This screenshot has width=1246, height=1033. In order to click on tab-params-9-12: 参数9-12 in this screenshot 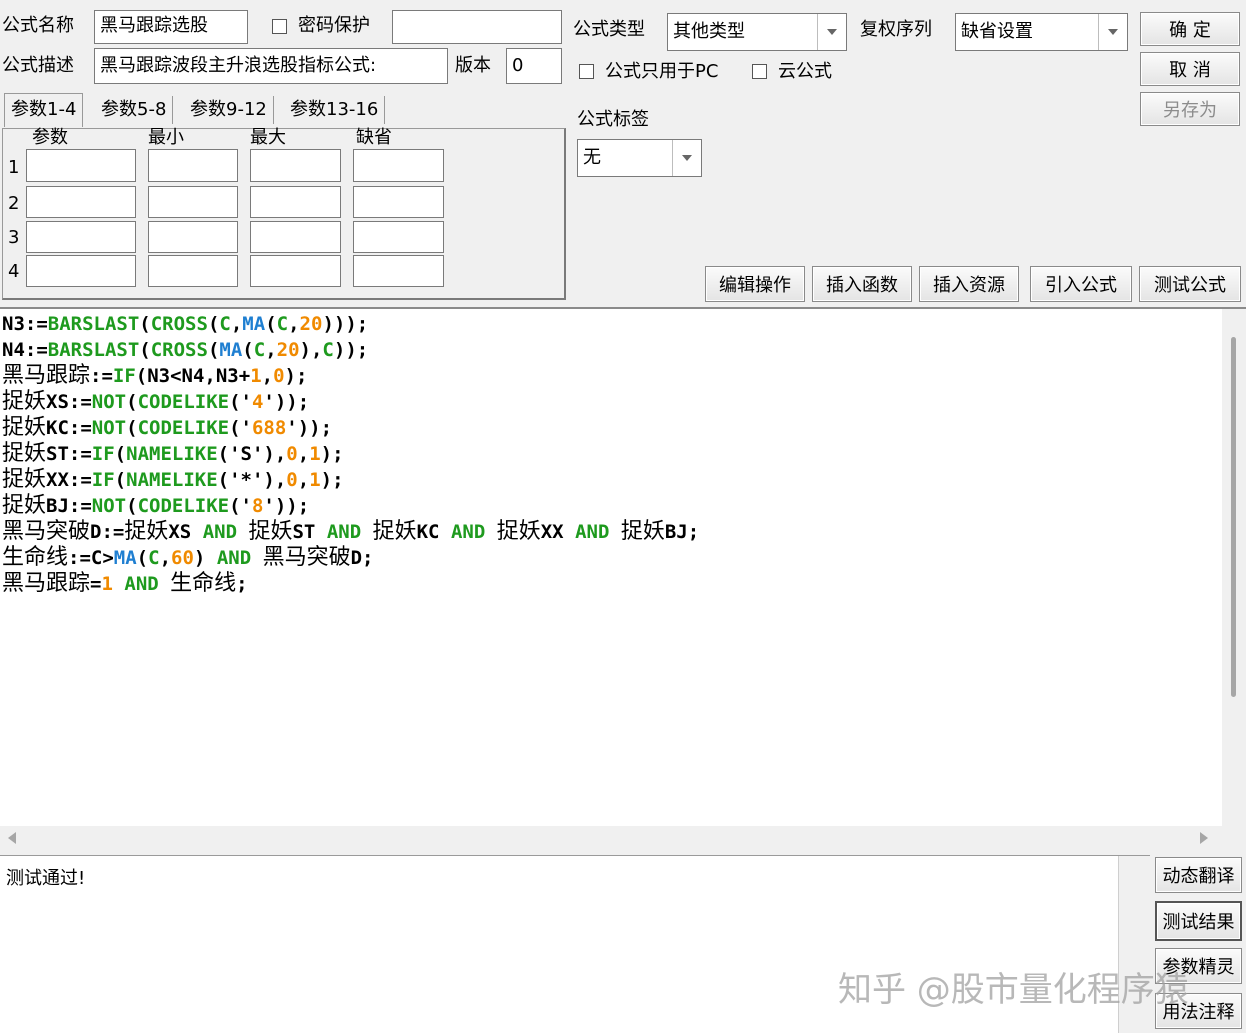, I will do `click(229, 110)`.